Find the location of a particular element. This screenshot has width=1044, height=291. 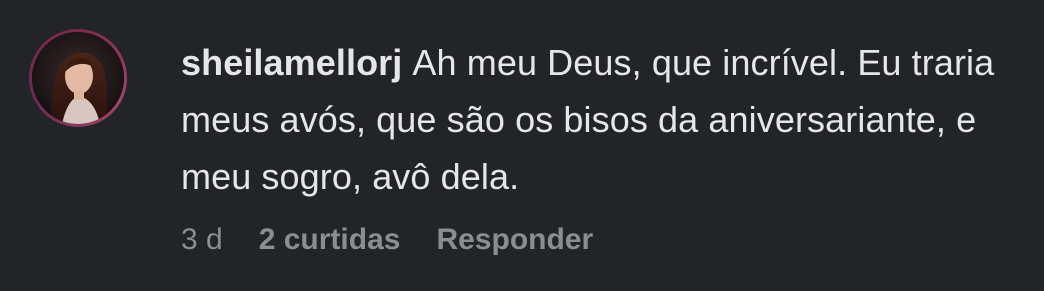

avatar is located at coordinates (78, 78).